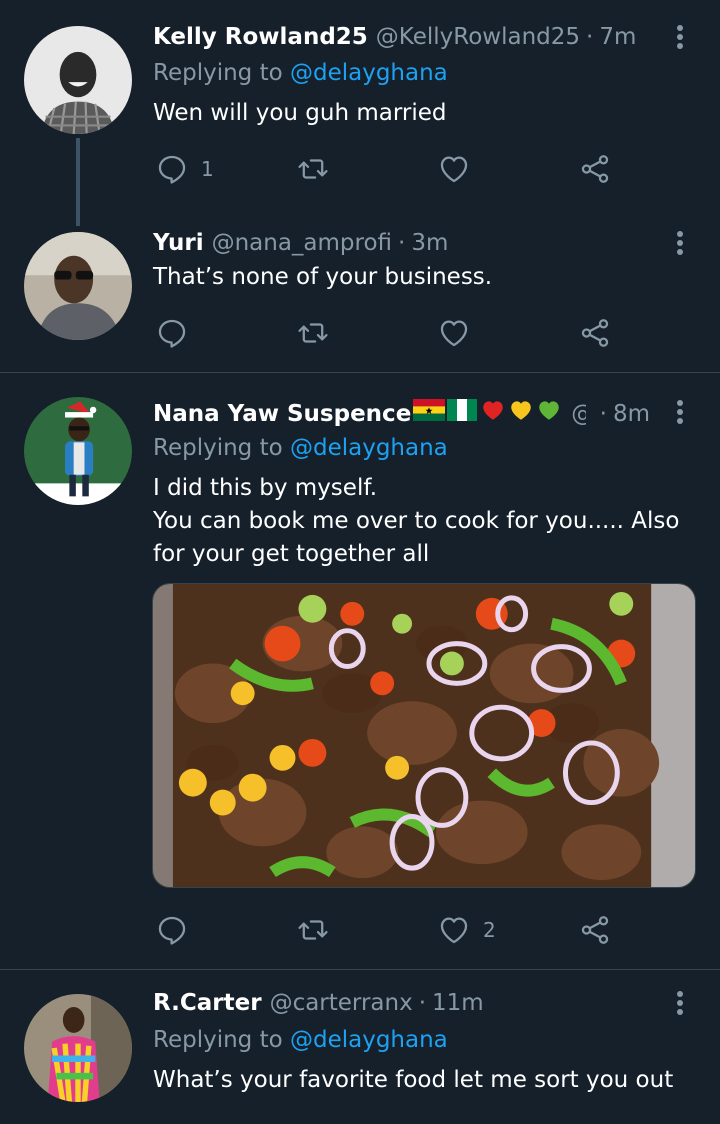  I want to click on nigeria-flag-icon, so click(462, 410).